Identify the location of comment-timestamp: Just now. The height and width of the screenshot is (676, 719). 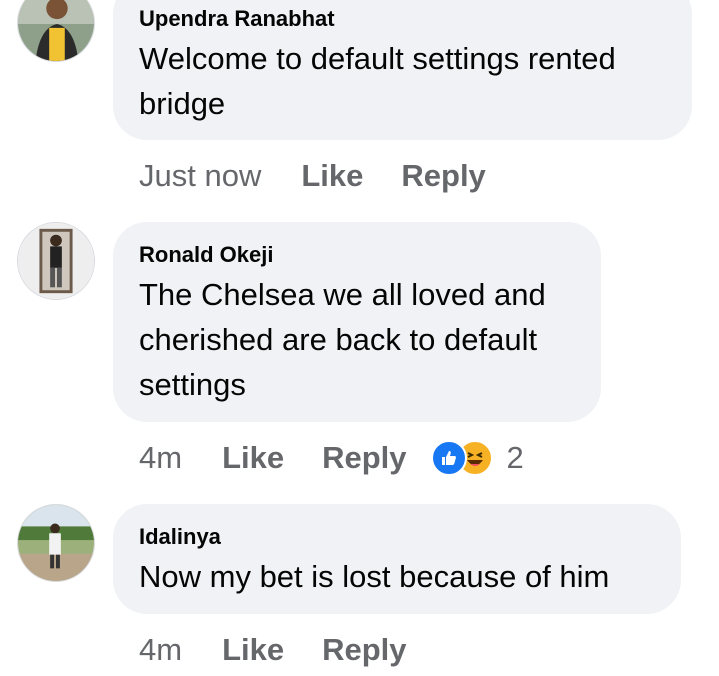
(200, 176).